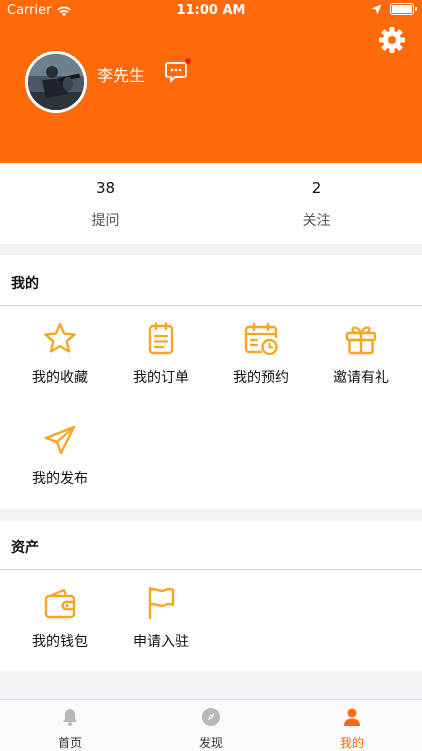 This screenshot has width=422, height=751. Describe the element at coordinates (105, 203) in the screenshot. I see `stat-questions: 38 提问` at that location.